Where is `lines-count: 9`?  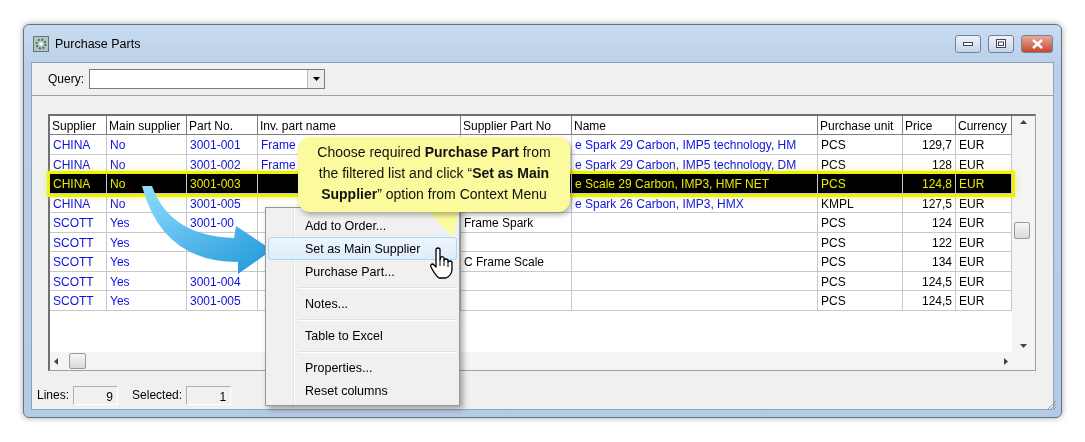
lines-count: 9 is located at coordinates (96, 395).